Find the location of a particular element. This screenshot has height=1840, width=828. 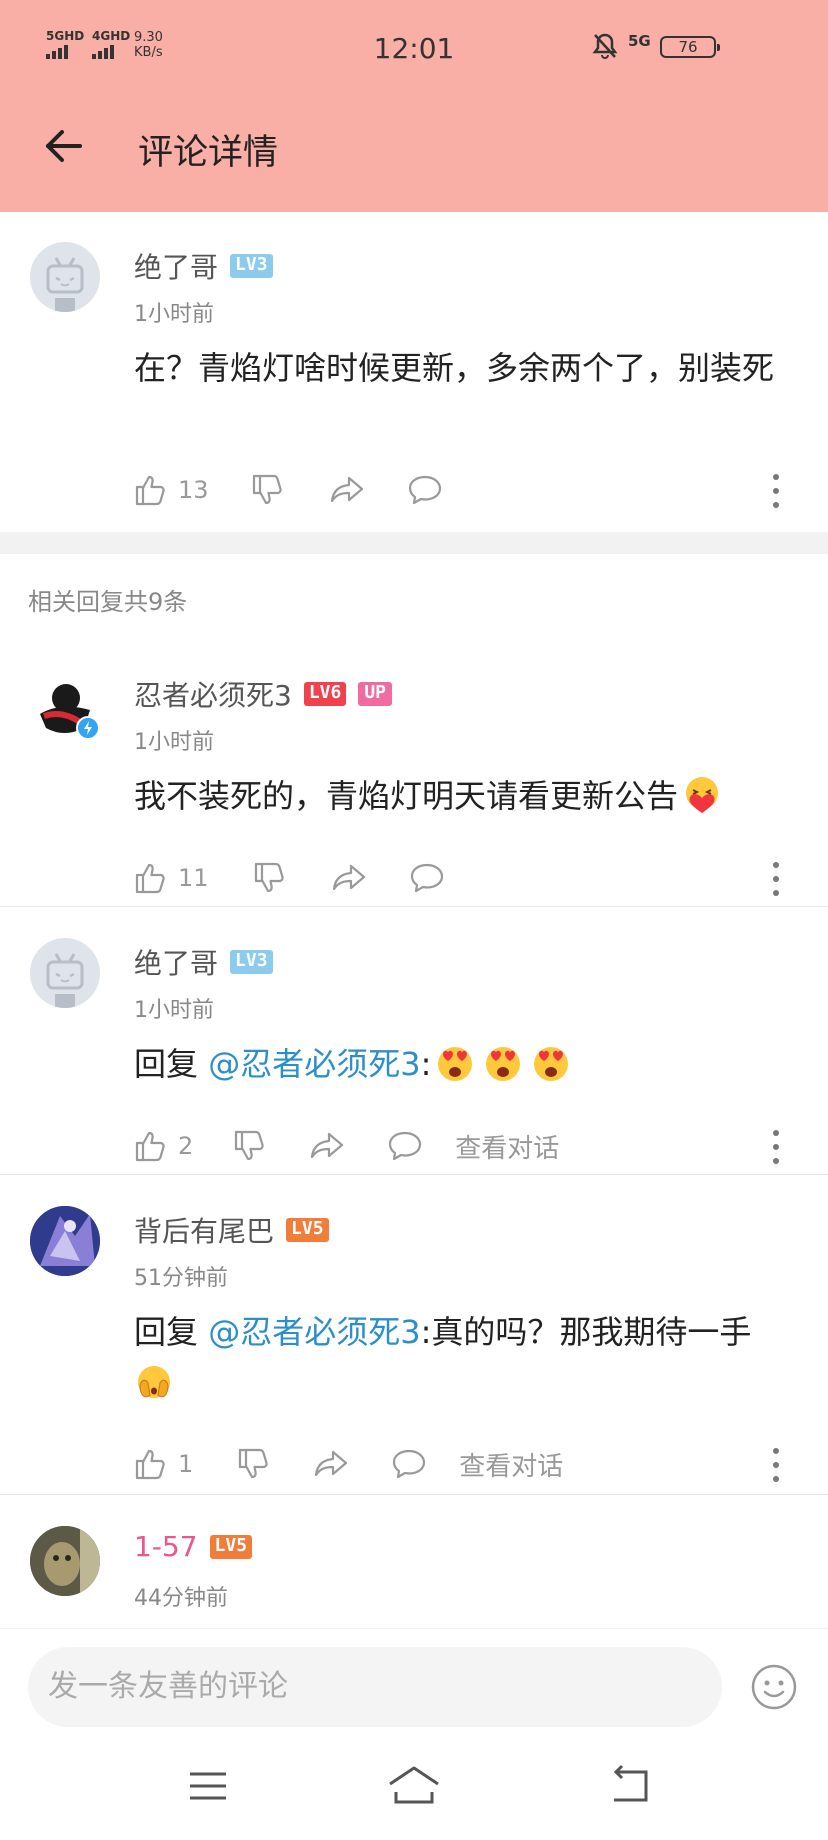

like-button: 13 is located at coordinates (171, 490).